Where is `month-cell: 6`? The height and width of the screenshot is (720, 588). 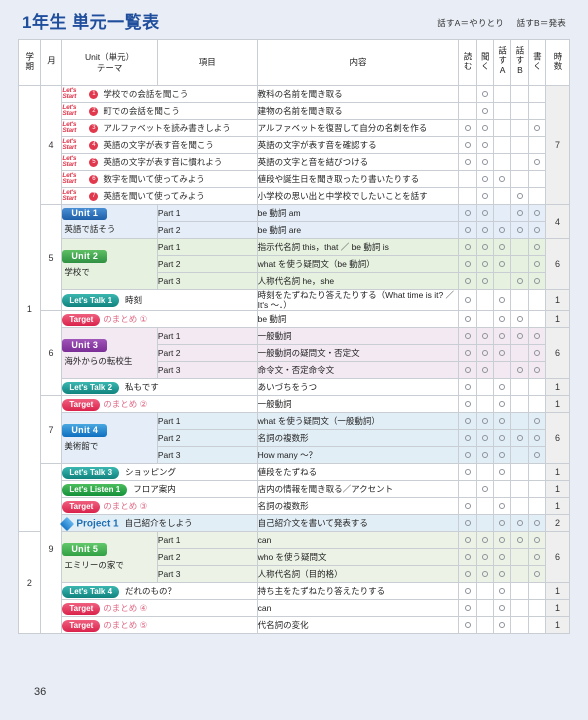 month-cell: 6 is located at coordinates (51, 353).